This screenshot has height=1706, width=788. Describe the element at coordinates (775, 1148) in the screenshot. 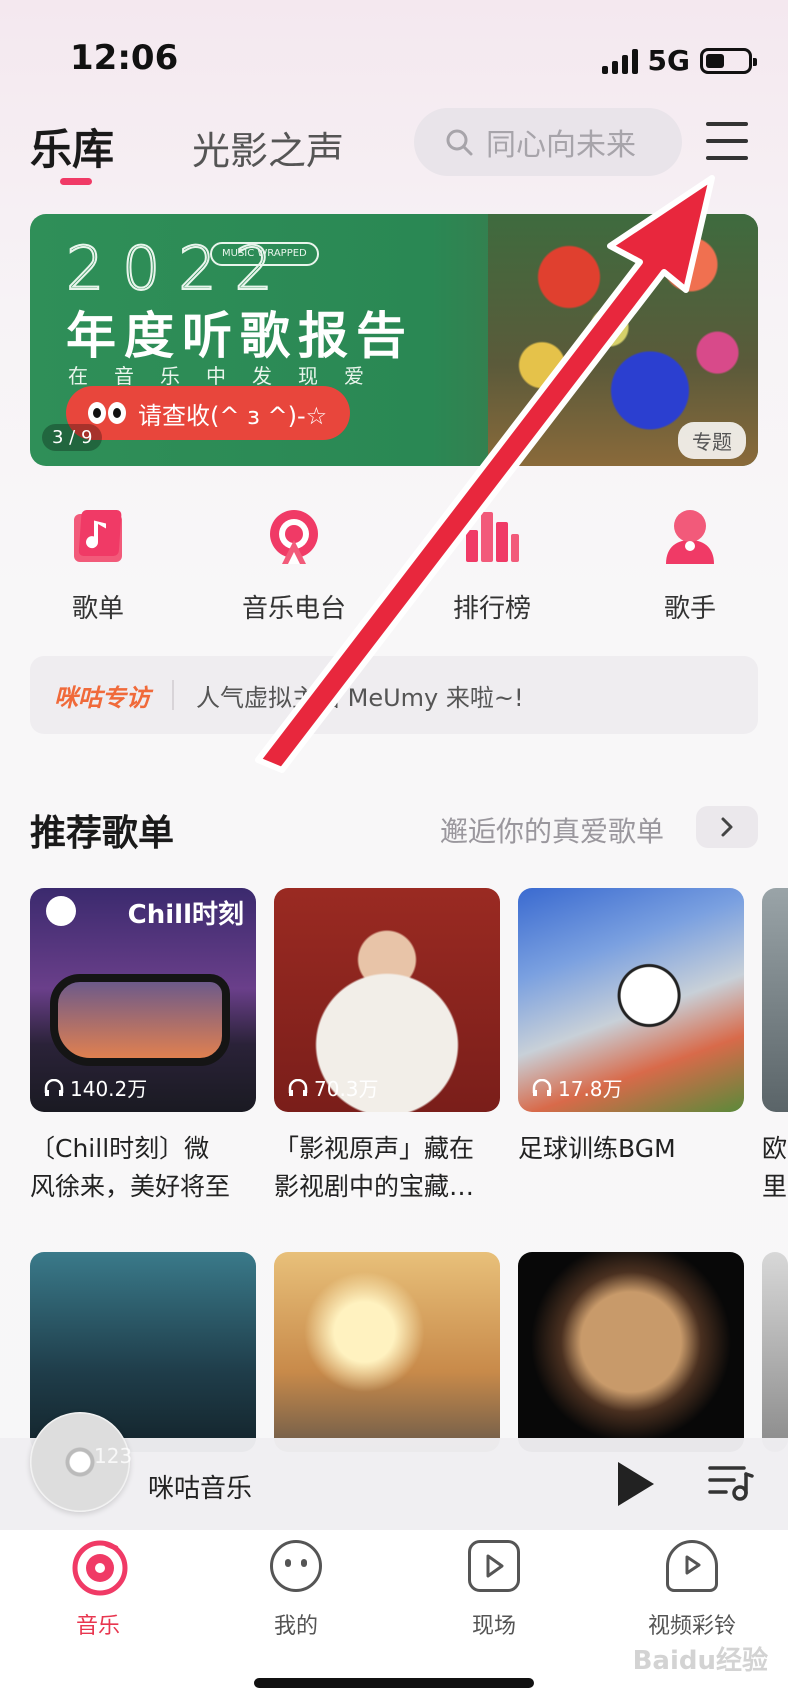

I see `playlist-title-line: 欧` at that location.